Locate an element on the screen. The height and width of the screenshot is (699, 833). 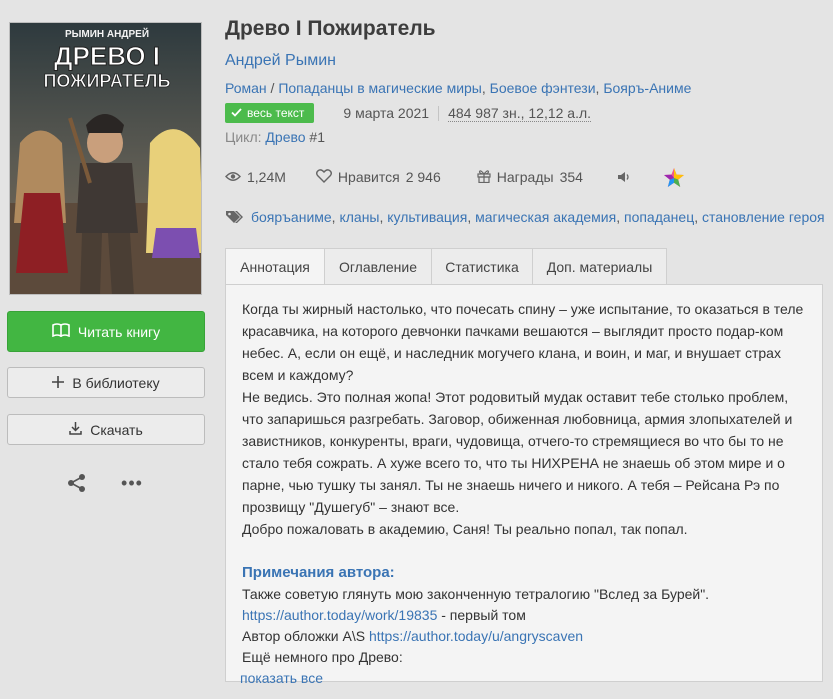
tag-link: попаданец is located at coordinates (659, 217).